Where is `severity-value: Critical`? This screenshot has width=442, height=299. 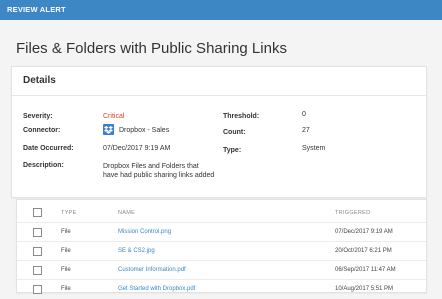 severity-value: Critical is located at coordinates (114, 116).